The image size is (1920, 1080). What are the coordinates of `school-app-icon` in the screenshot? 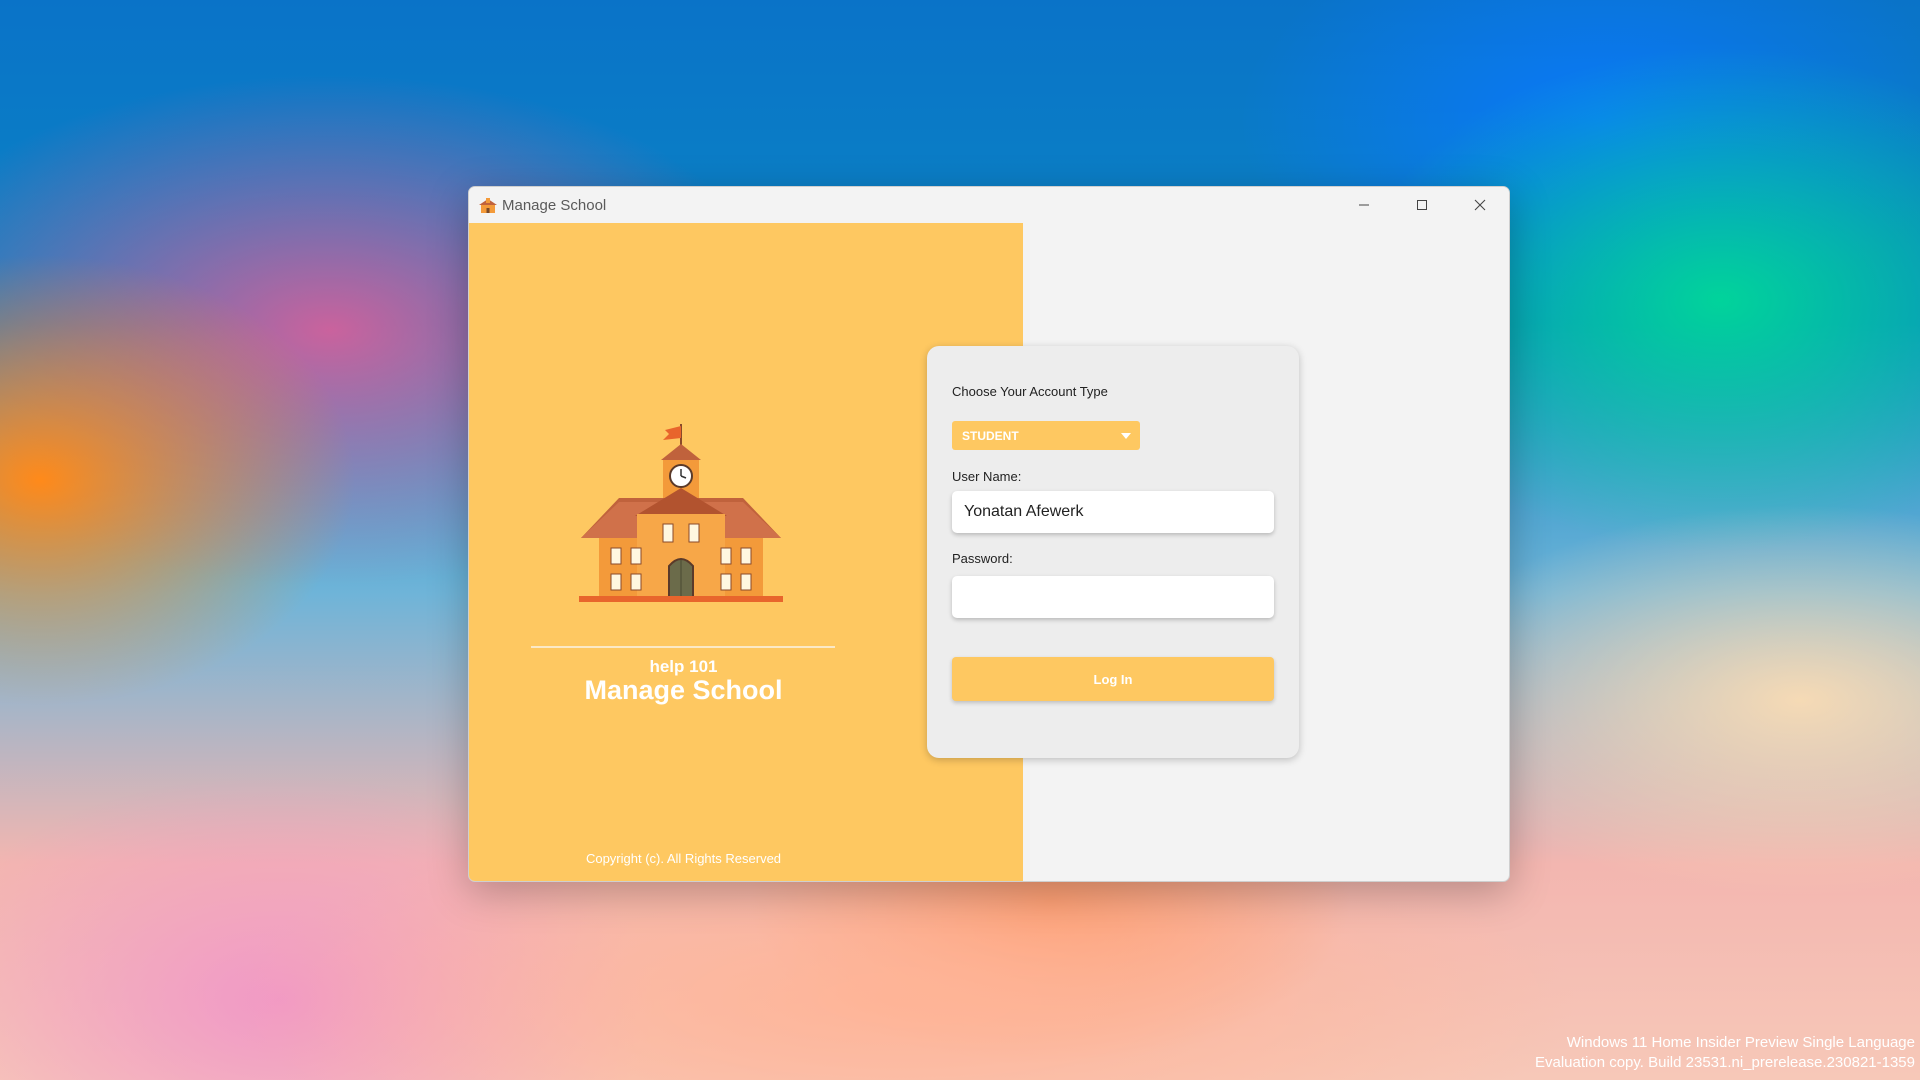 It's located at (488, 205).